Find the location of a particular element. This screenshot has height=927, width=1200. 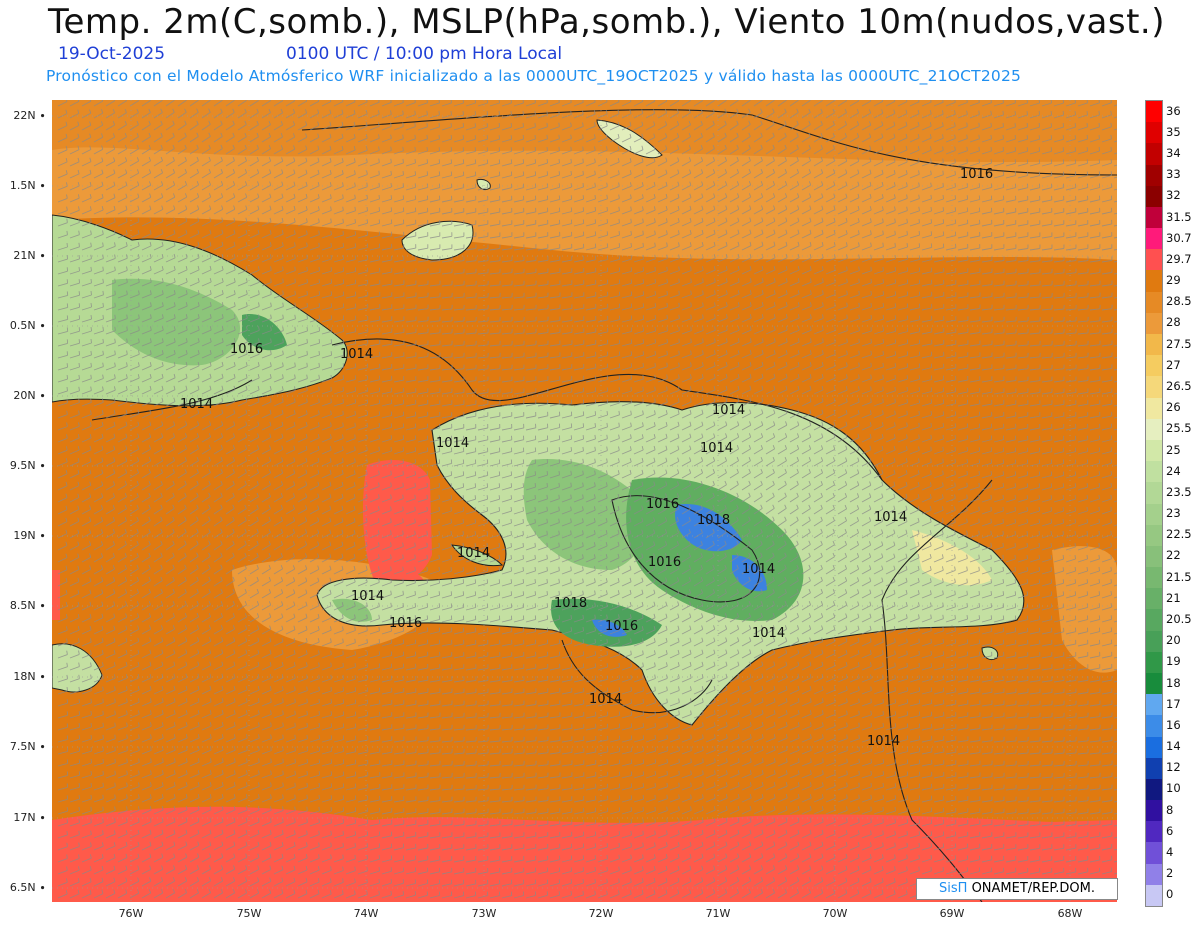

lat-tick-label: 19N ∙ is located at coordinates (29, 535).